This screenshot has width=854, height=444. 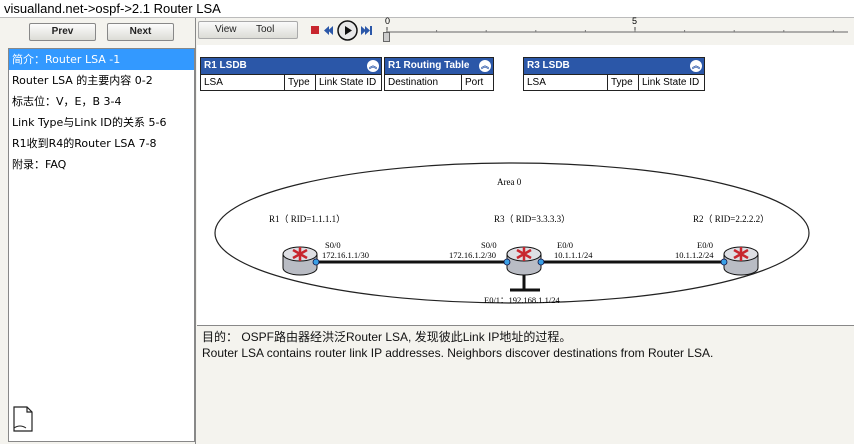 What do you see at coordinates (489, 245) in the screenshot?
I see `r3-port-left: S0/0` at bounding box center [489, 245].